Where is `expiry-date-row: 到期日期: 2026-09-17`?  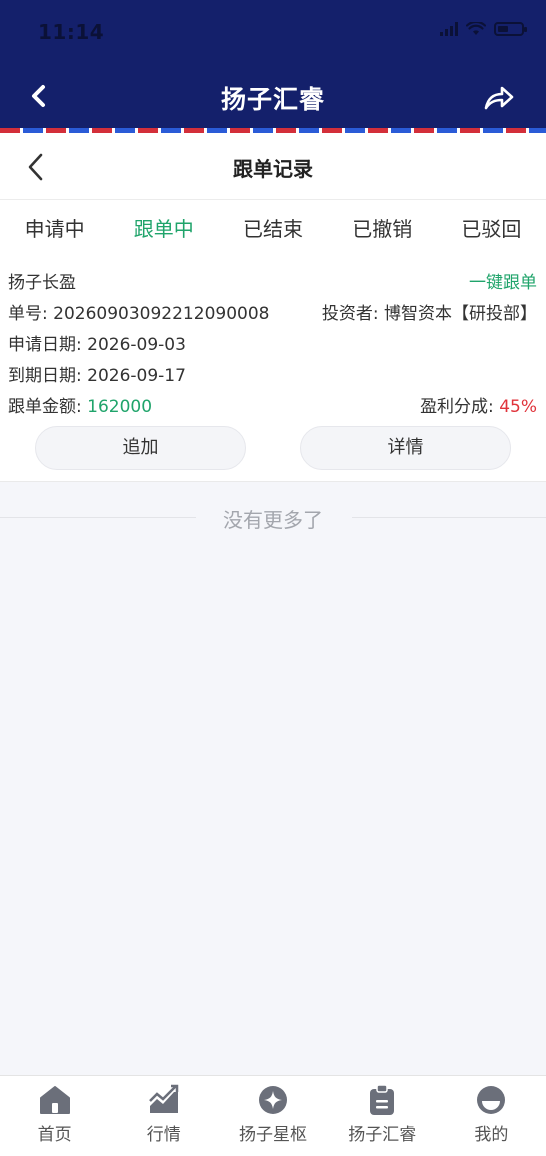 expiry-date-row: 到期日期: 2026-09-17 is located at coordinates (272, 376).